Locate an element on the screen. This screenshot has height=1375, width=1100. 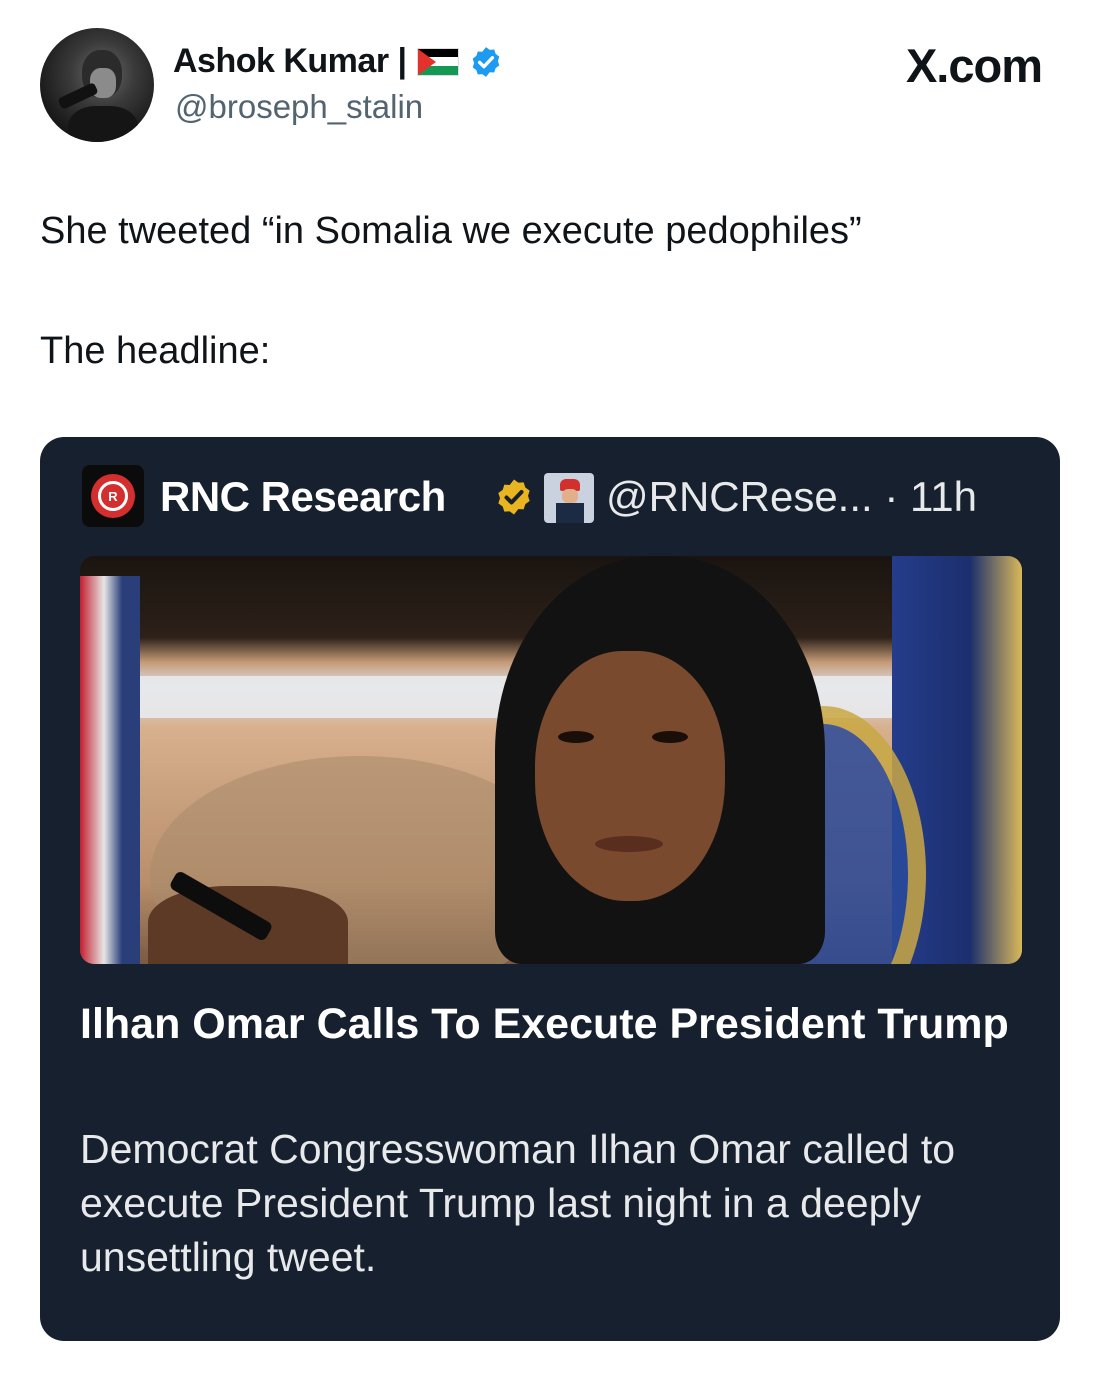
verified-check-icon is located at coordinates (485, 61).